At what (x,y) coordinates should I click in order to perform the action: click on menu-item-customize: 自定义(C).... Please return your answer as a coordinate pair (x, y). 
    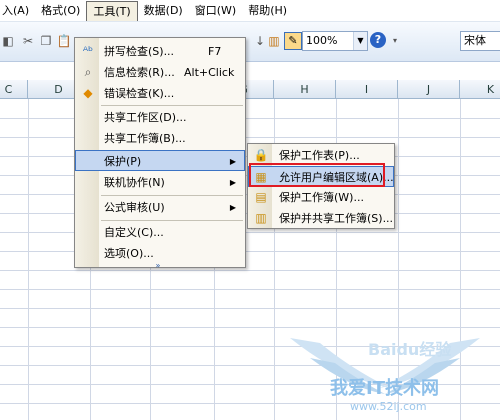
    Looking at the image, I should click on (160, 232).